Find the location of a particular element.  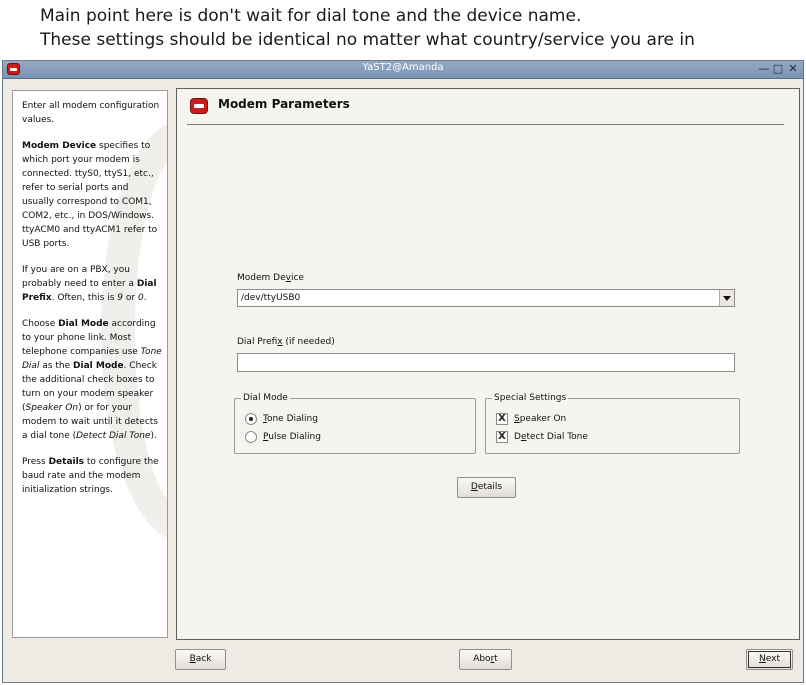

dial-mode-group: Dial Mode Tone Dialing Pulse Dialing is located at coordinates (355, 423).